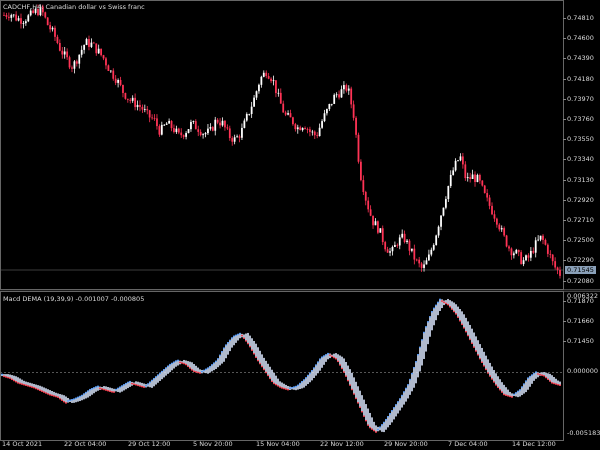  I want to click on time-tick-label: 29 Oct 12:00, so click(149, 444).